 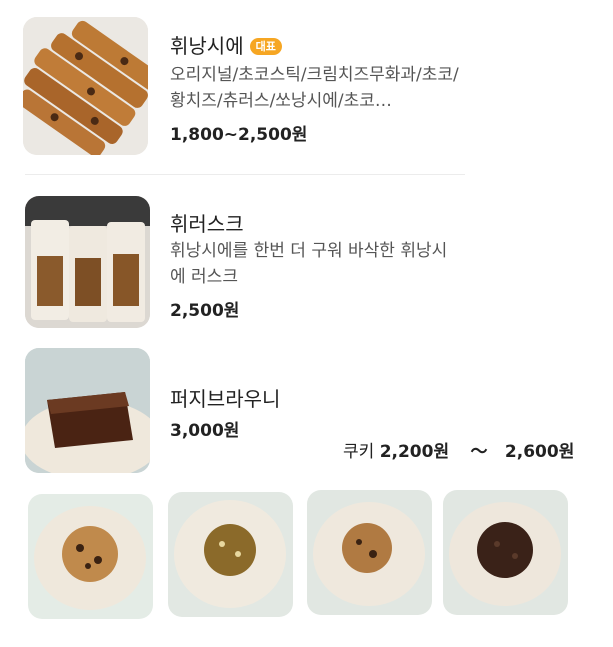 I want to click on financier-photo, so click(x=85, y=86).